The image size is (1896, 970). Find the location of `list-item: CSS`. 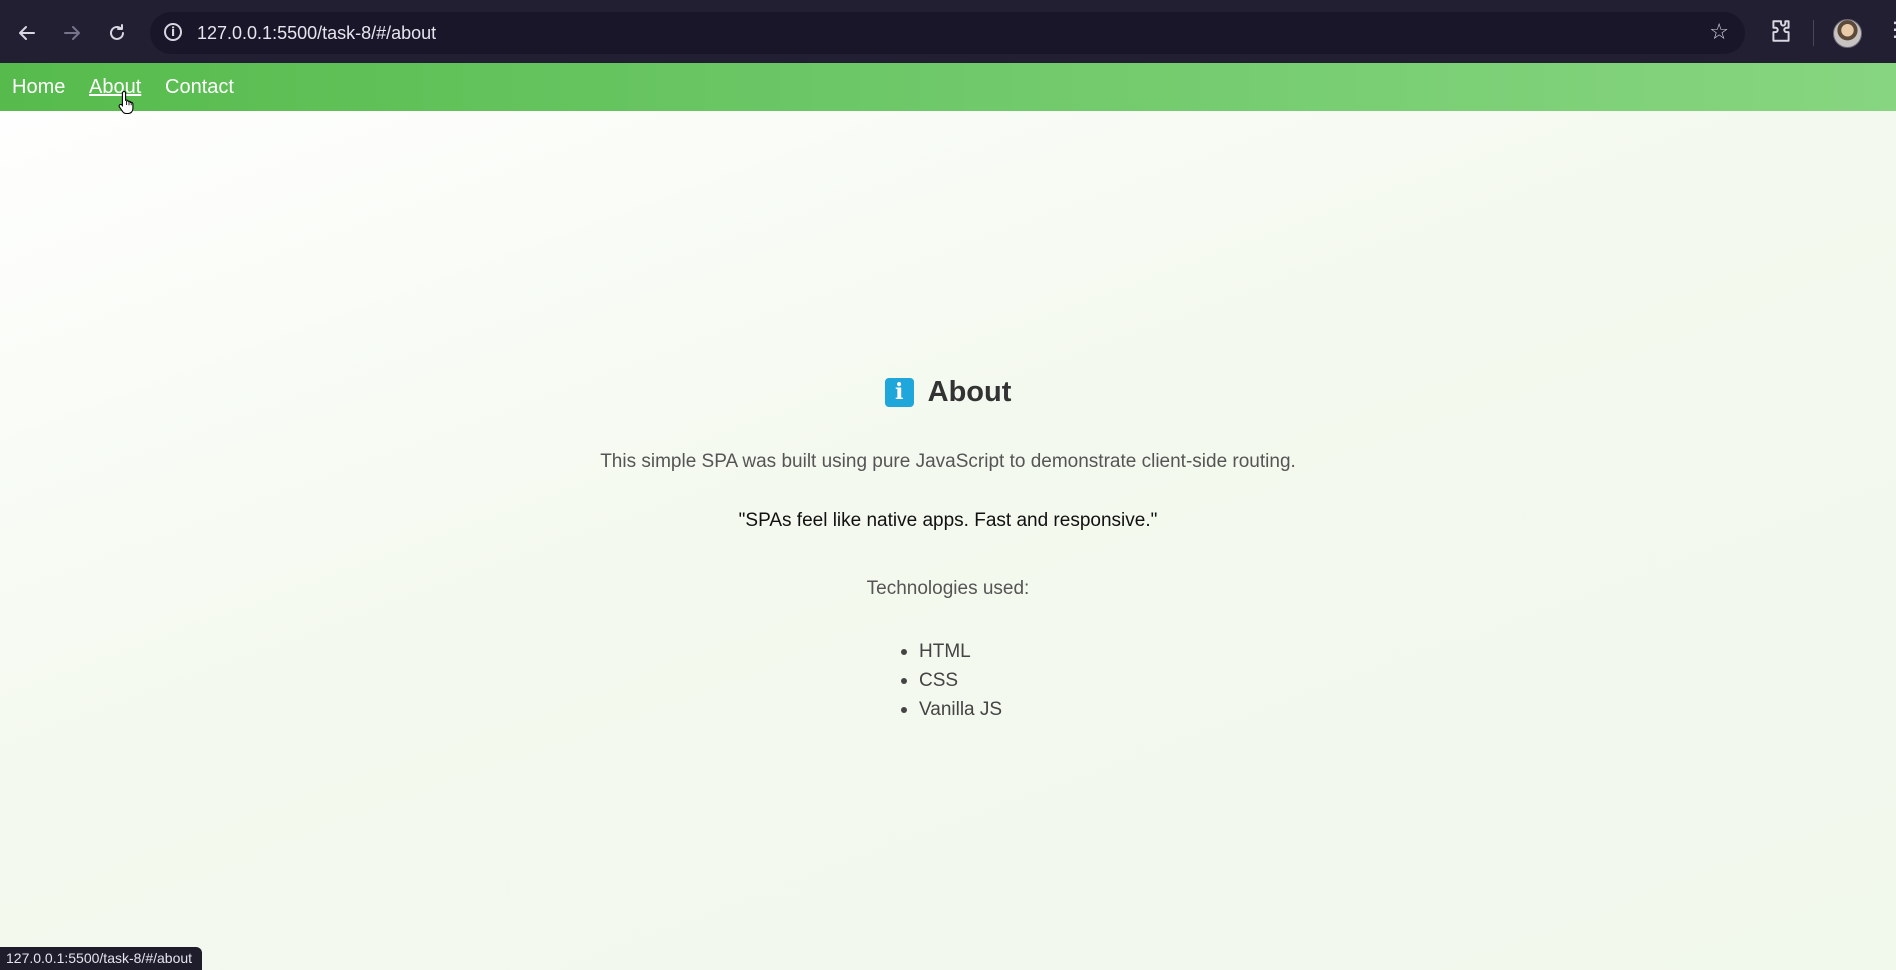

list-item: CSS is located at coordinates (951, 680).